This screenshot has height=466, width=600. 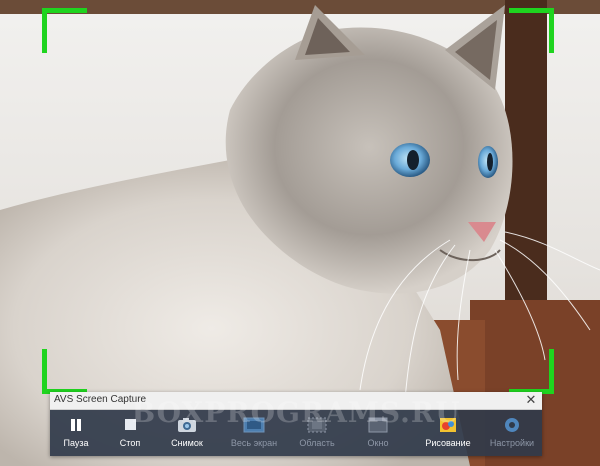 What do you see at coordinates (64, 371) in the screenshot?
I see `capture-corner-bottom-left` at bounding box center [64, 371].